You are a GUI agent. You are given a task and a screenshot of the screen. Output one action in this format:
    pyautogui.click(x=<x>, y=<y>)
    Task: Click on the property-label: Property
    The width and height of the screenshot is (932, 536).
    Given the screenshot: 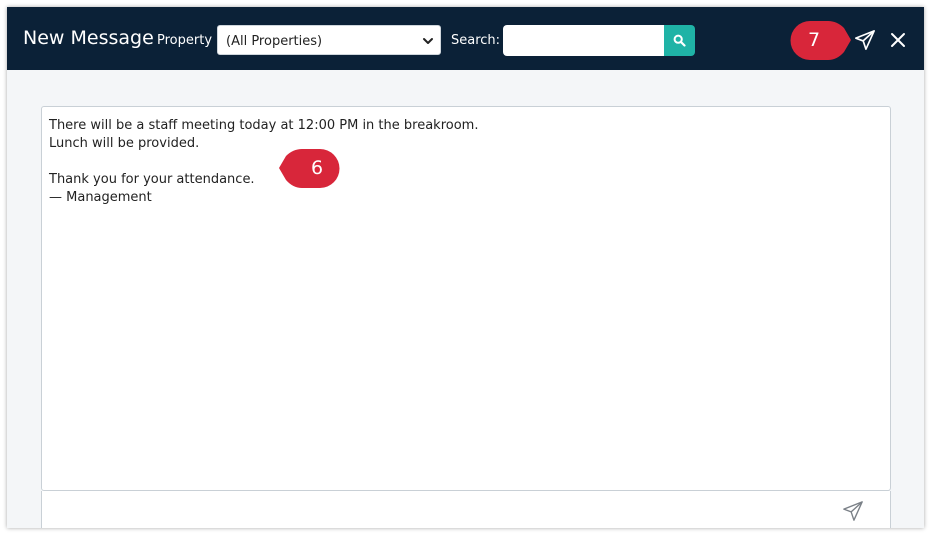 What is the action you would take?
    pyautogui.click(x=185, y=40)
    